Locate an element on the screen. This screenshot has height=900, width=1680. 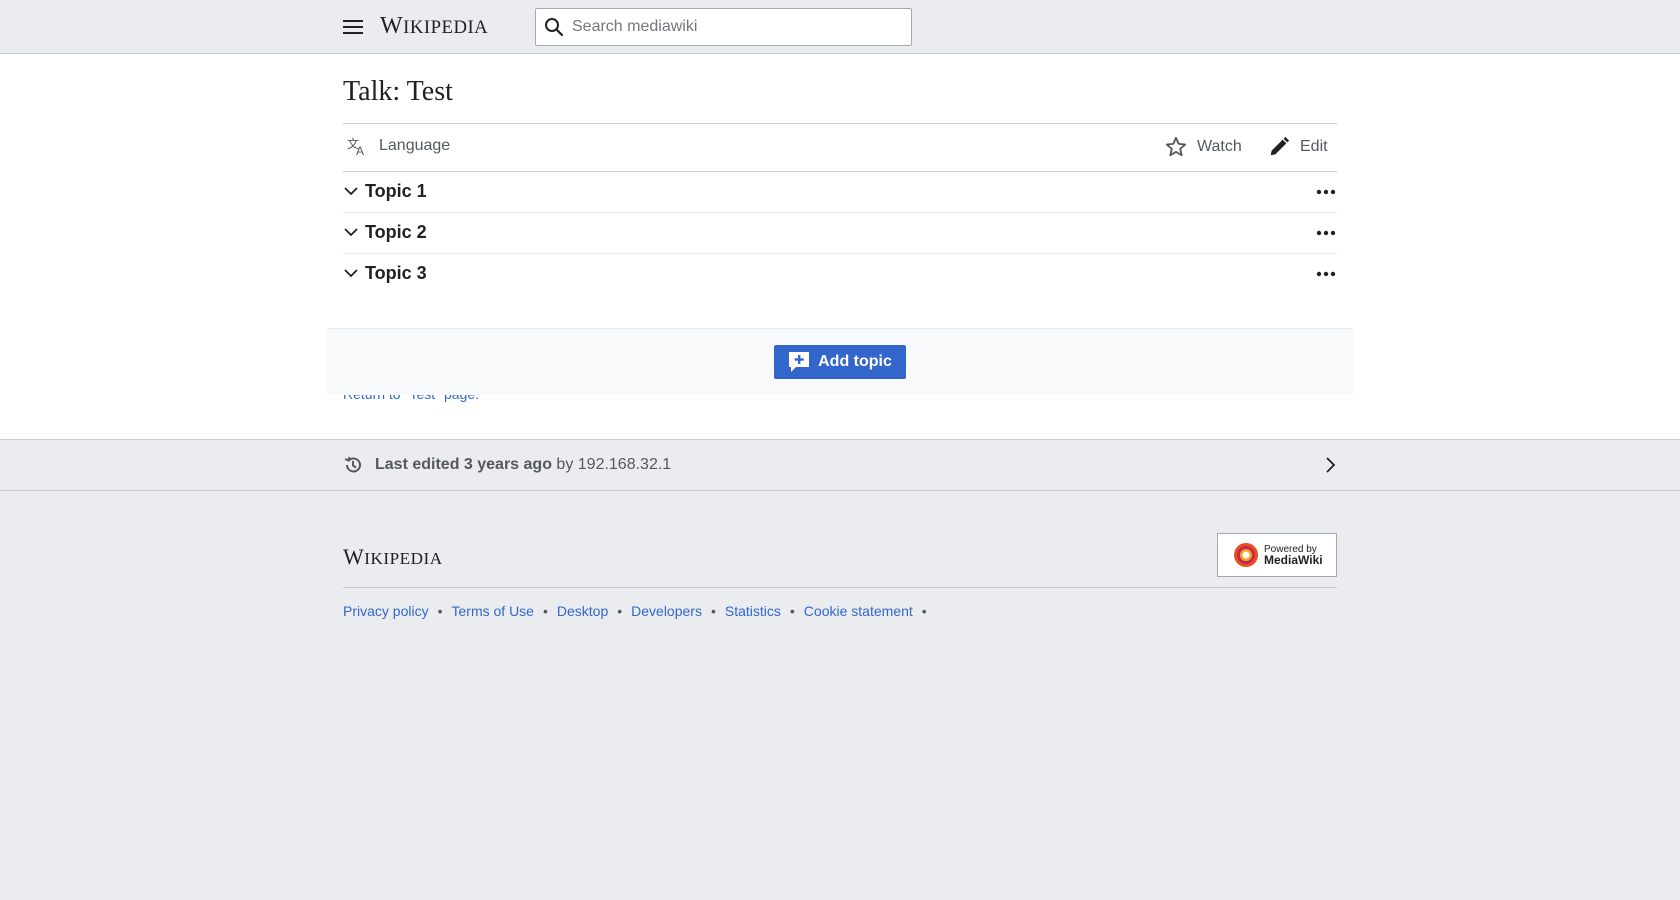
search-input is located at coordinates (732, 27).